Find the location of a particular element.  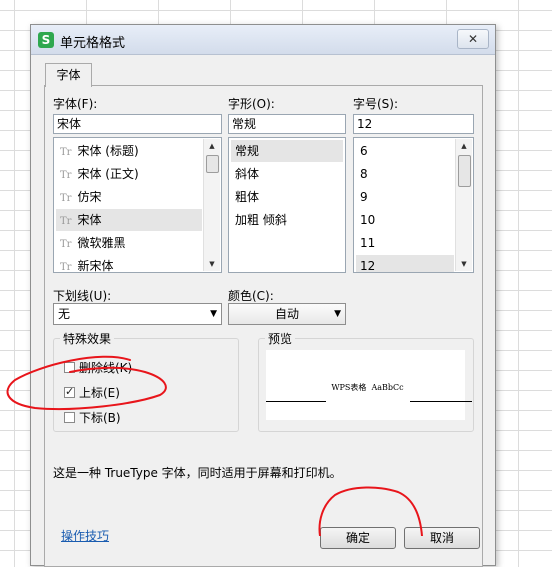

underline-select: 无 ▼ is located at coordinates (137, 314).